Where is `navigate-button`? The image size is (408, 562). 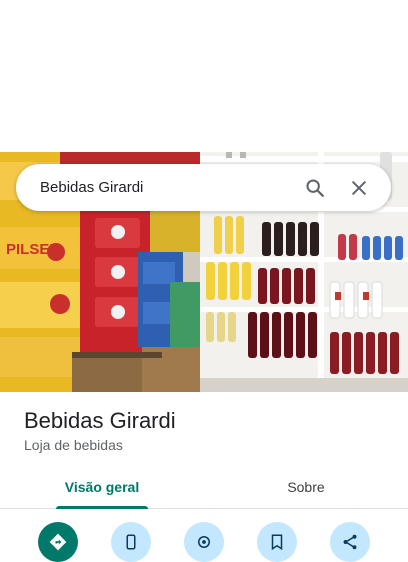 navigate-button is located at coordinates (204, 542).